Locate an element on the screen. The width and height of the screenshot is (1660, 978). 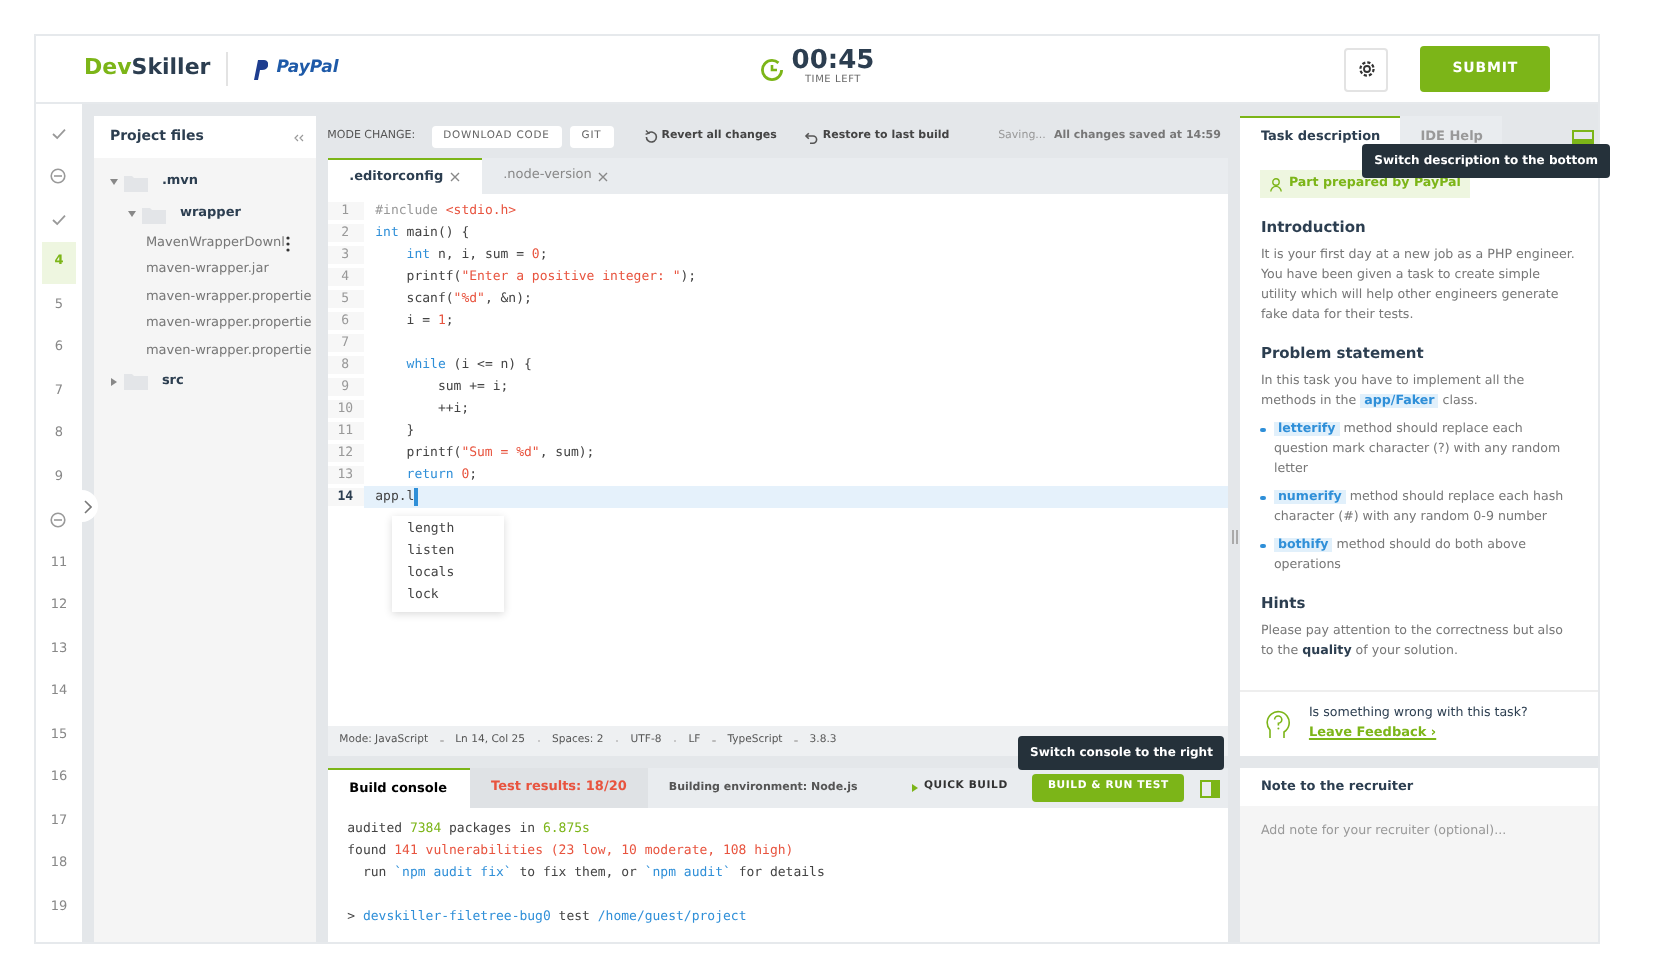
expand-handle is located at coordinates (88, 506).